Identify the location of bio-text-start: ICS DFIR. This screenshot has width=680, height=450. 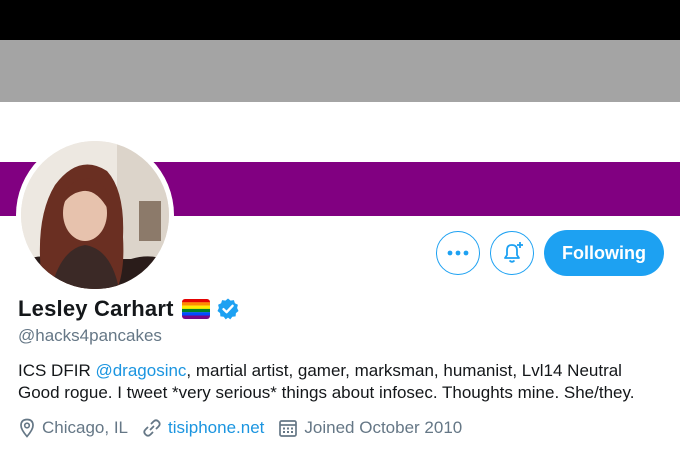
(57, 370).